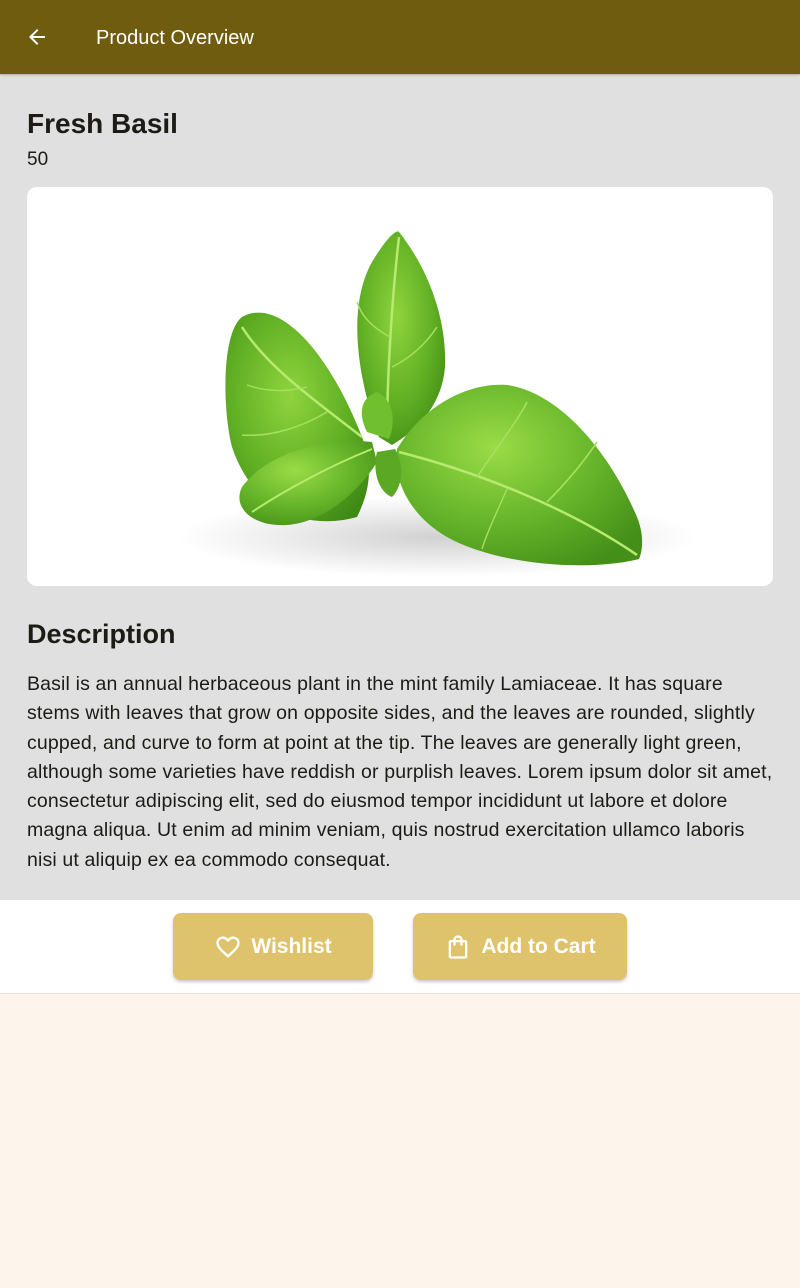  What do you see at coordinates (38, 159) in the screenshot?
I see `product-price: 50` at bounding box center [38, 159].